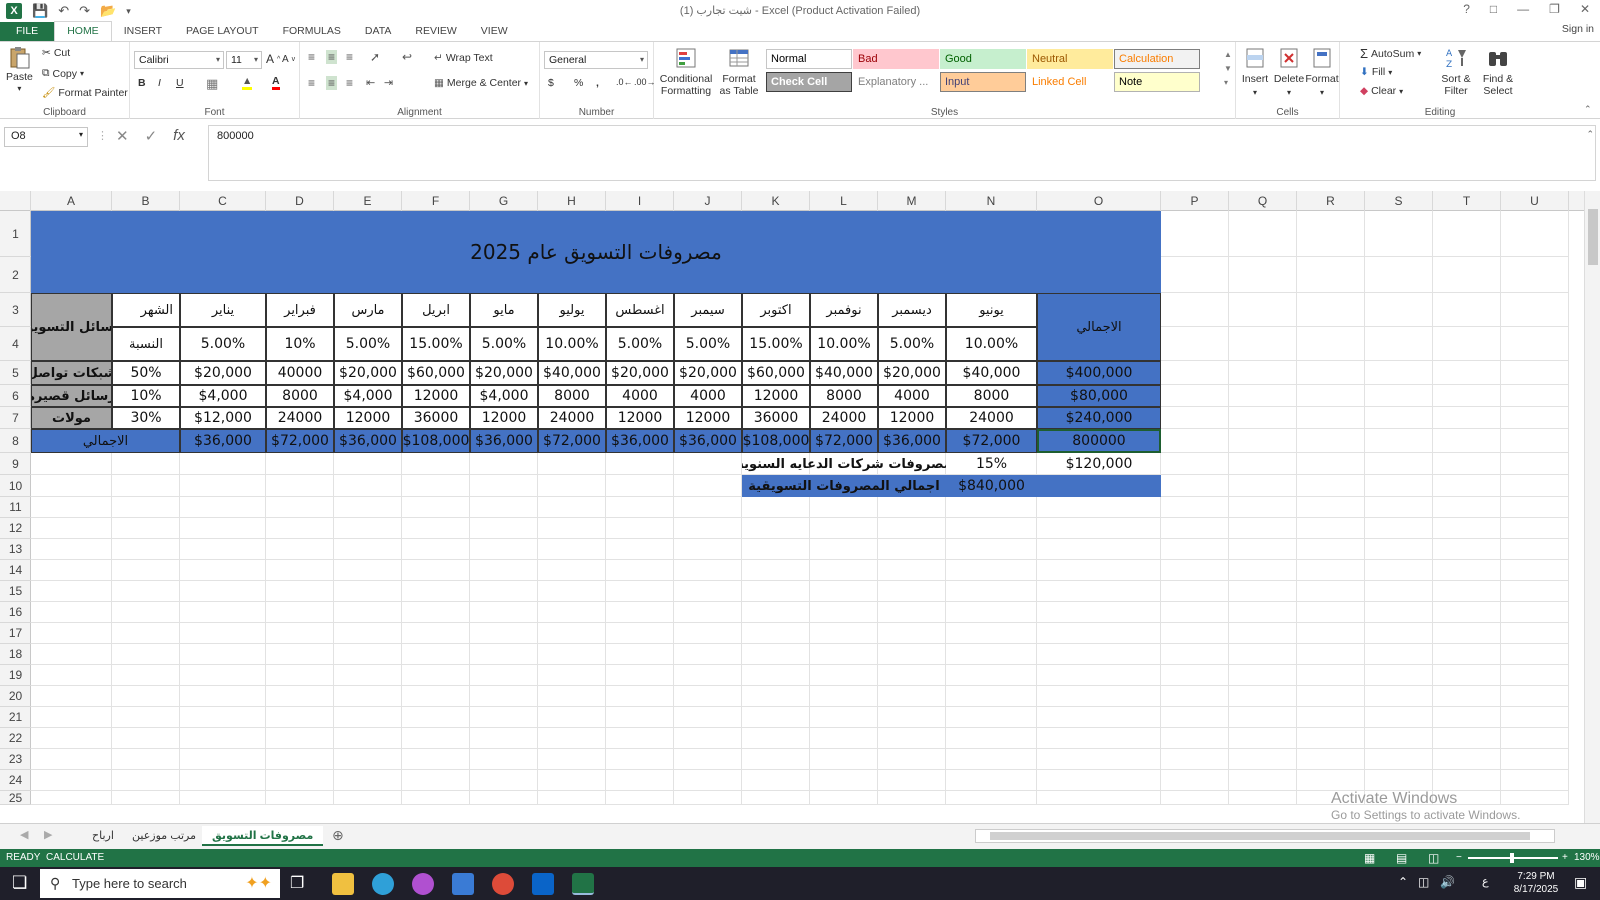 This screenshot has height=900, width=1600. What do you see at coordinates (151, 136) in the screenshot?
I see `confirm-entry-icon: ✓` at bounding box center [151, 136].